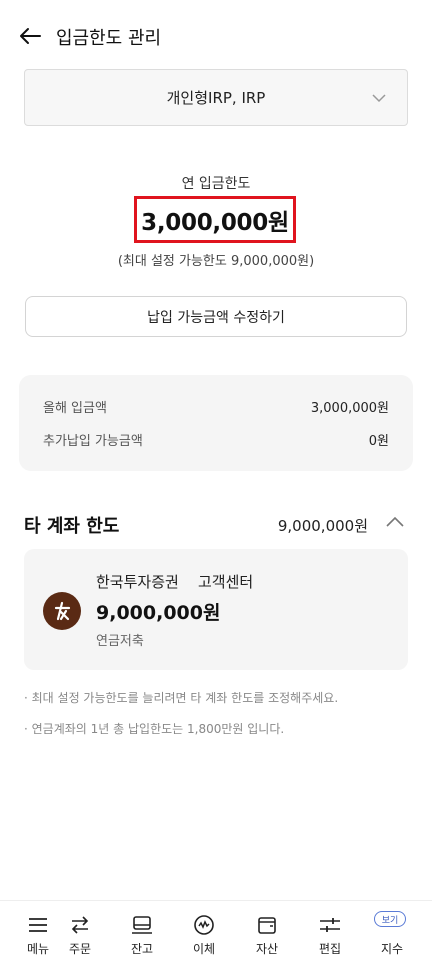  I want to click on broker-product: 연금저축, so click(120, 641).